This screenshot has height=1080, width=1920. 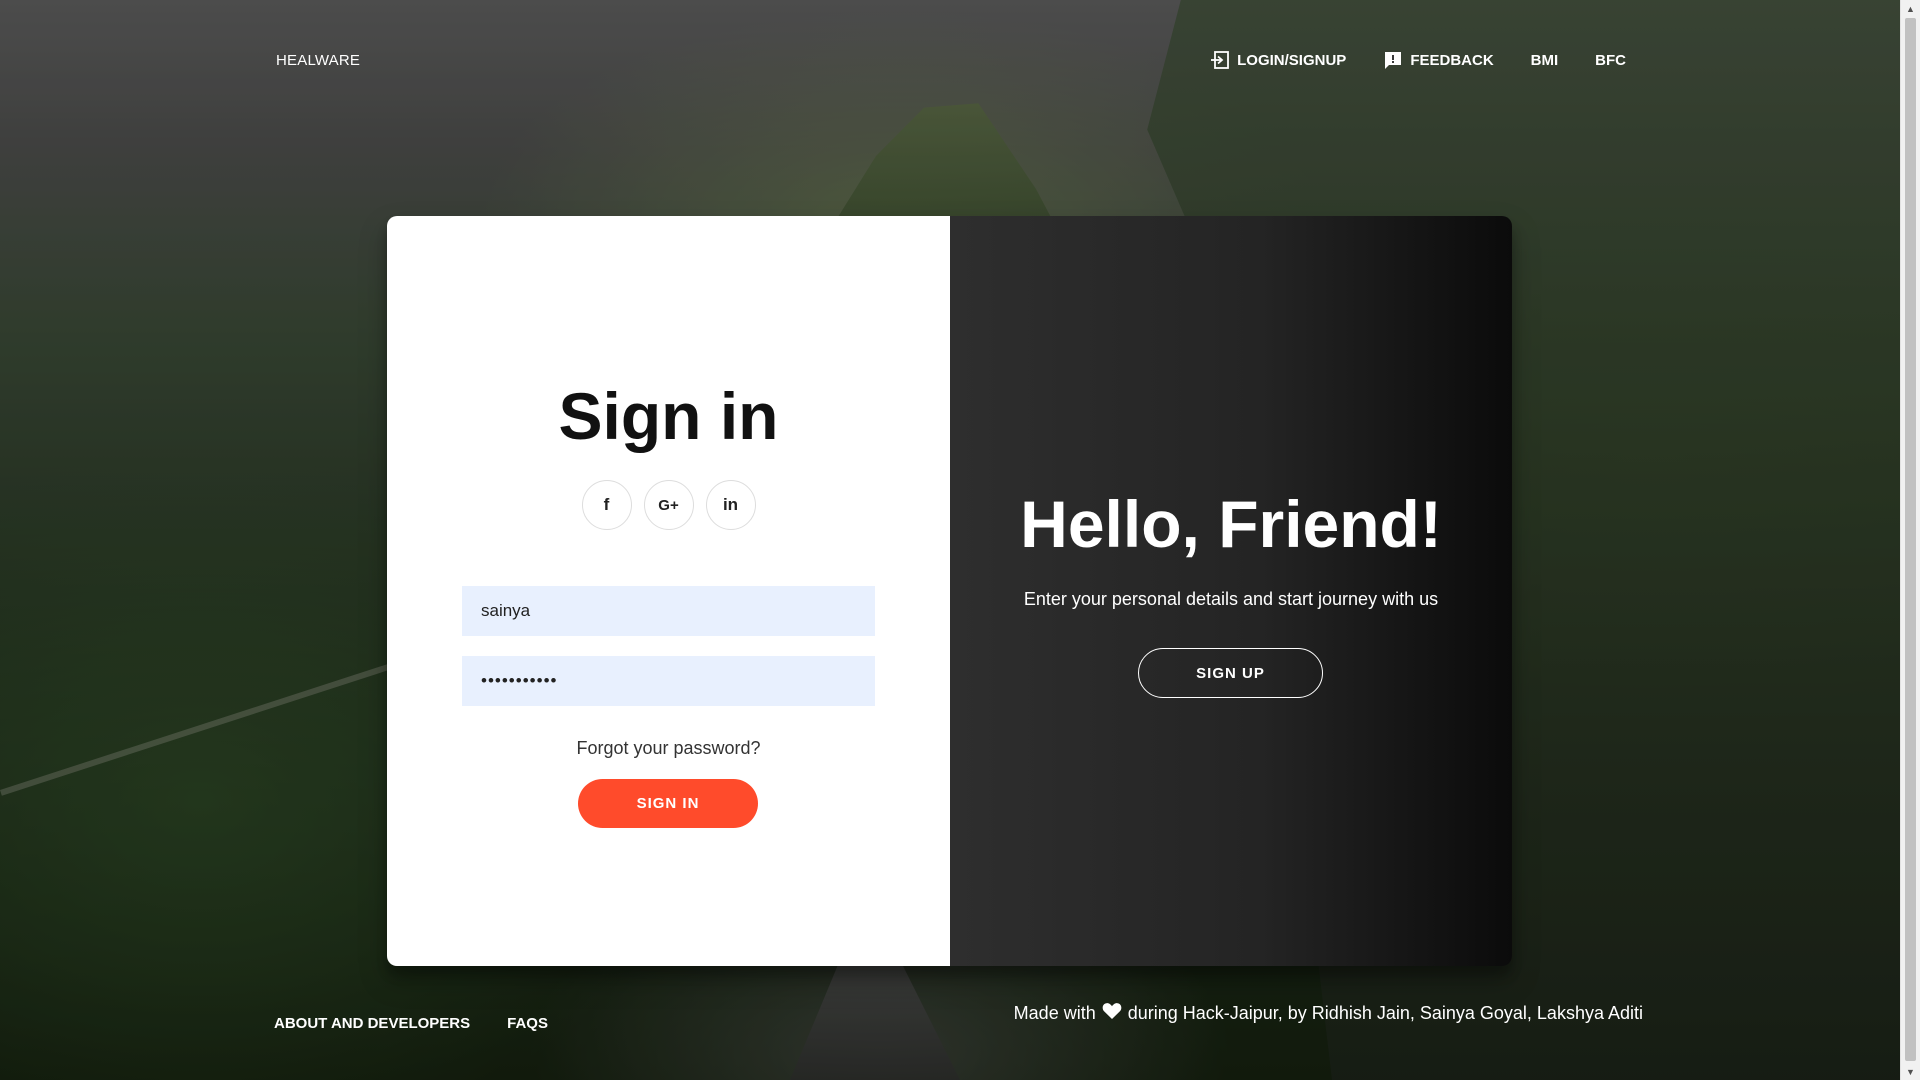 I want to click on linkedin-glyph: in, so click(x=730, y=504).